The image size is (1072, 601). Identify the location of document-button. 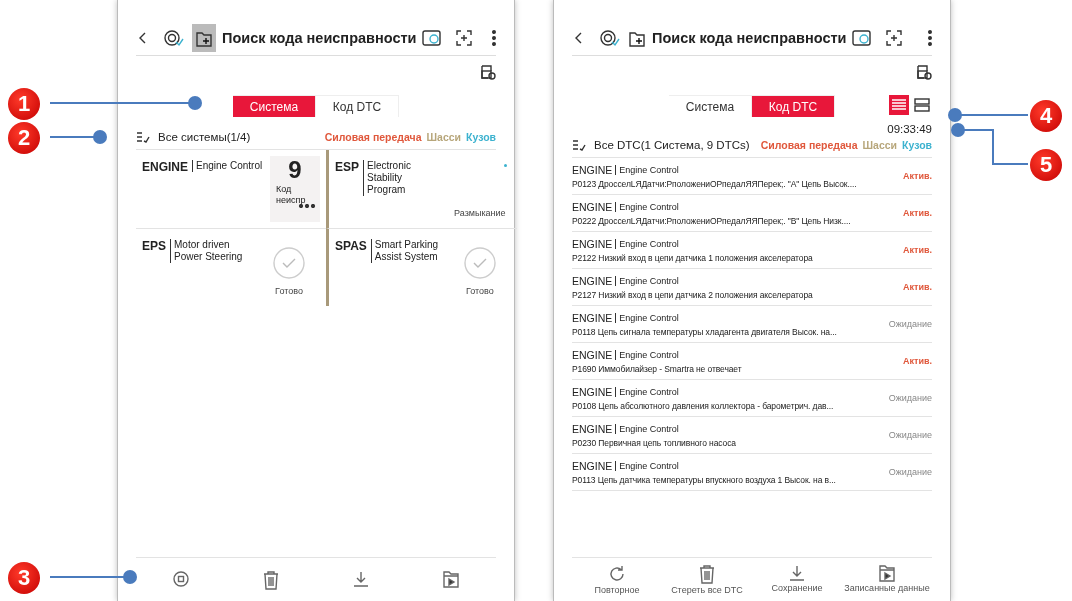
(204, 38).